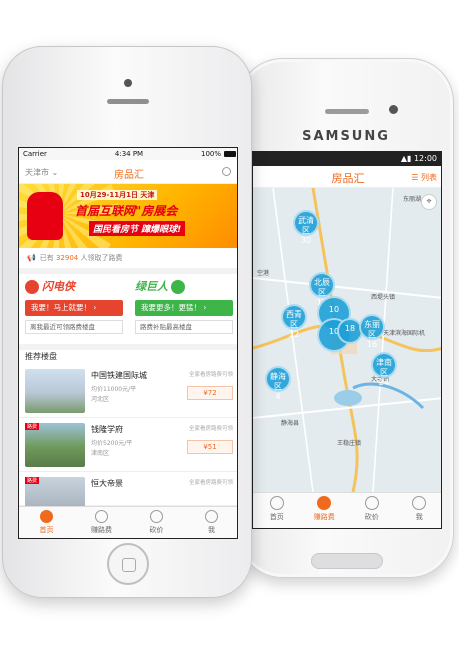 This screenshot has height=649, width=459. I want to click on flash-button: 我要！马上就要！ ›, so click(74, 308).